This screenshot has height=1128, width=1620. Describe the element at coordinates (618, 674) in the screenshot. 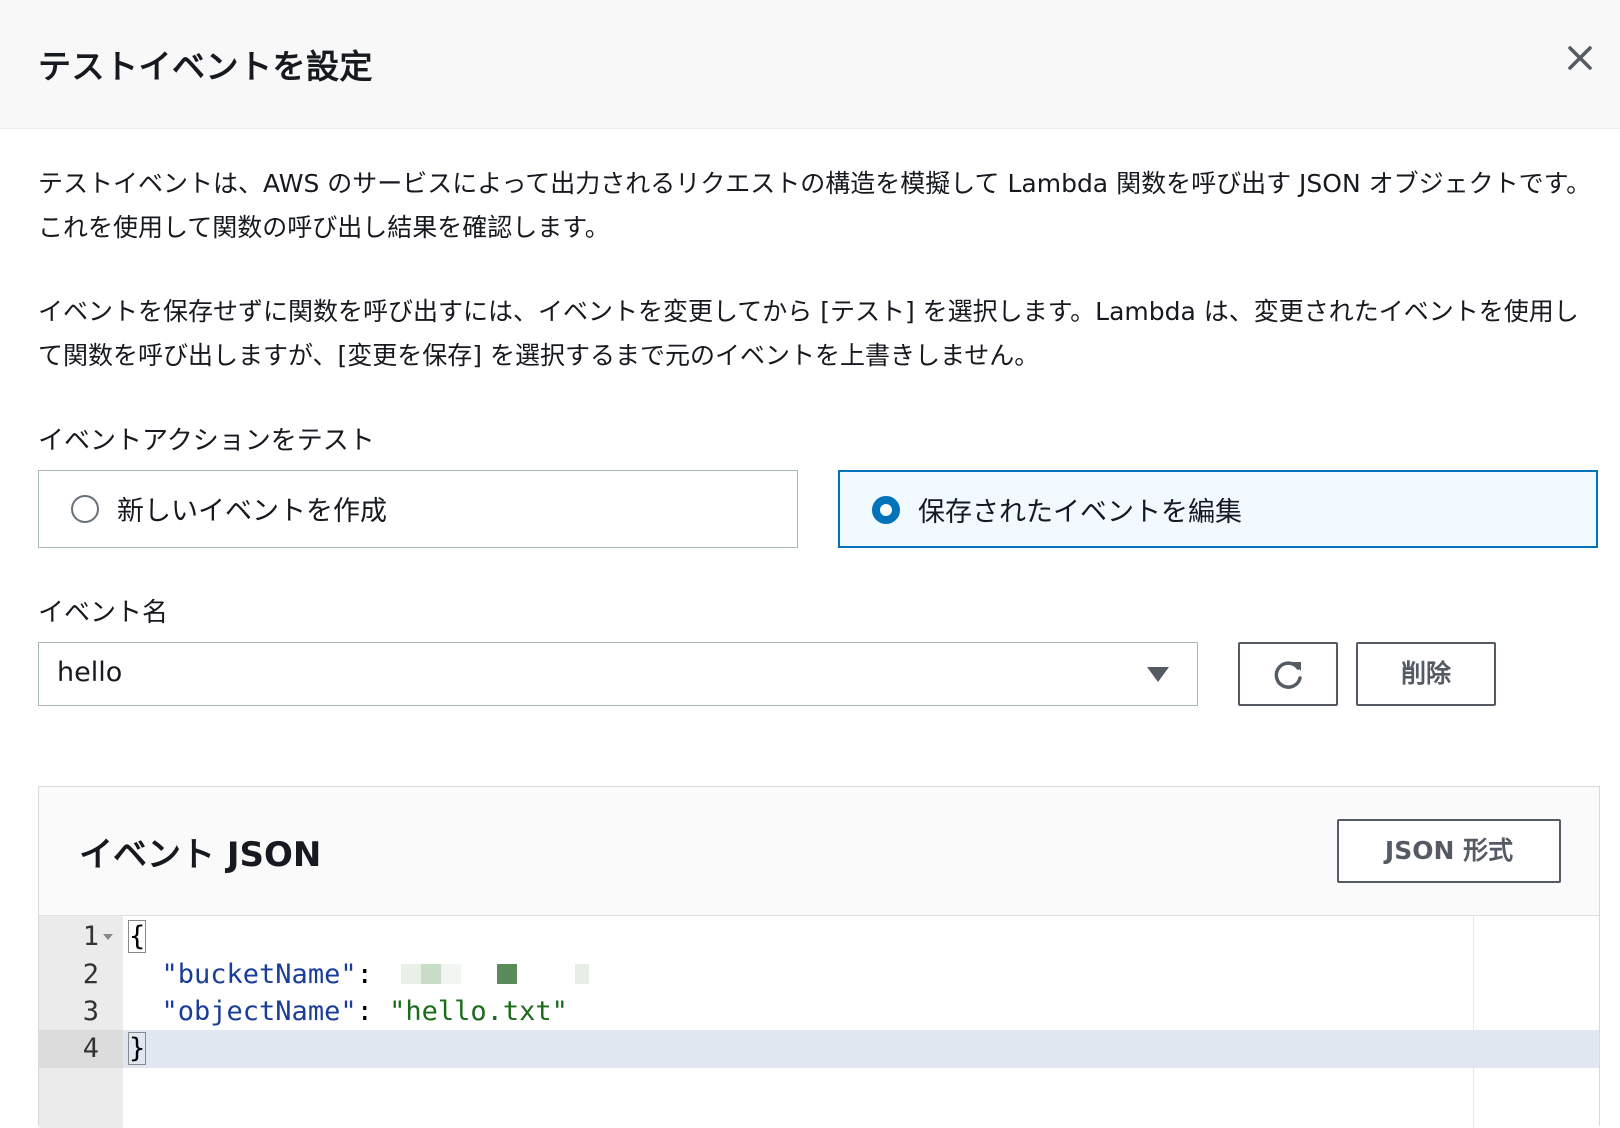

I see `event-name-select: hello` at that location.